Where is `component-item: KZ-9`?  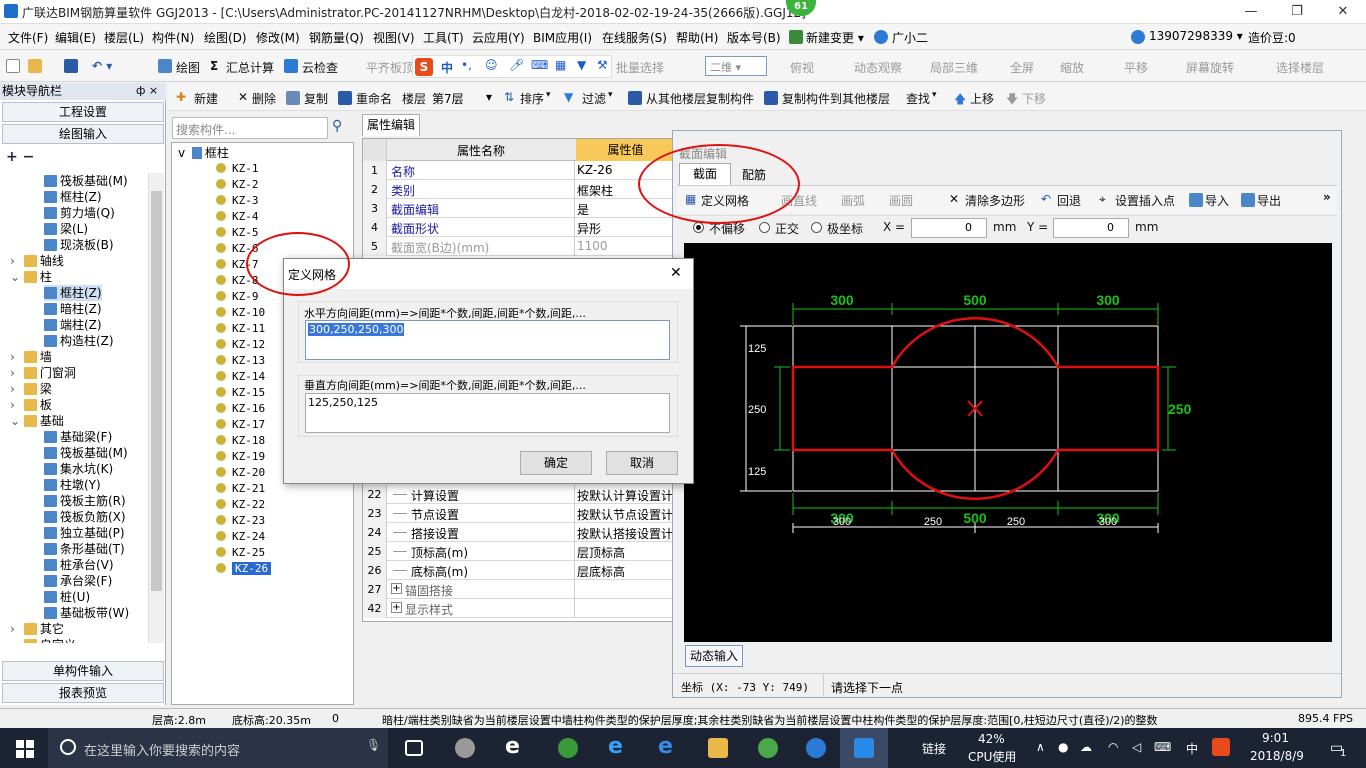
component-item: KZ-9 is located at coordinates (237, 297).